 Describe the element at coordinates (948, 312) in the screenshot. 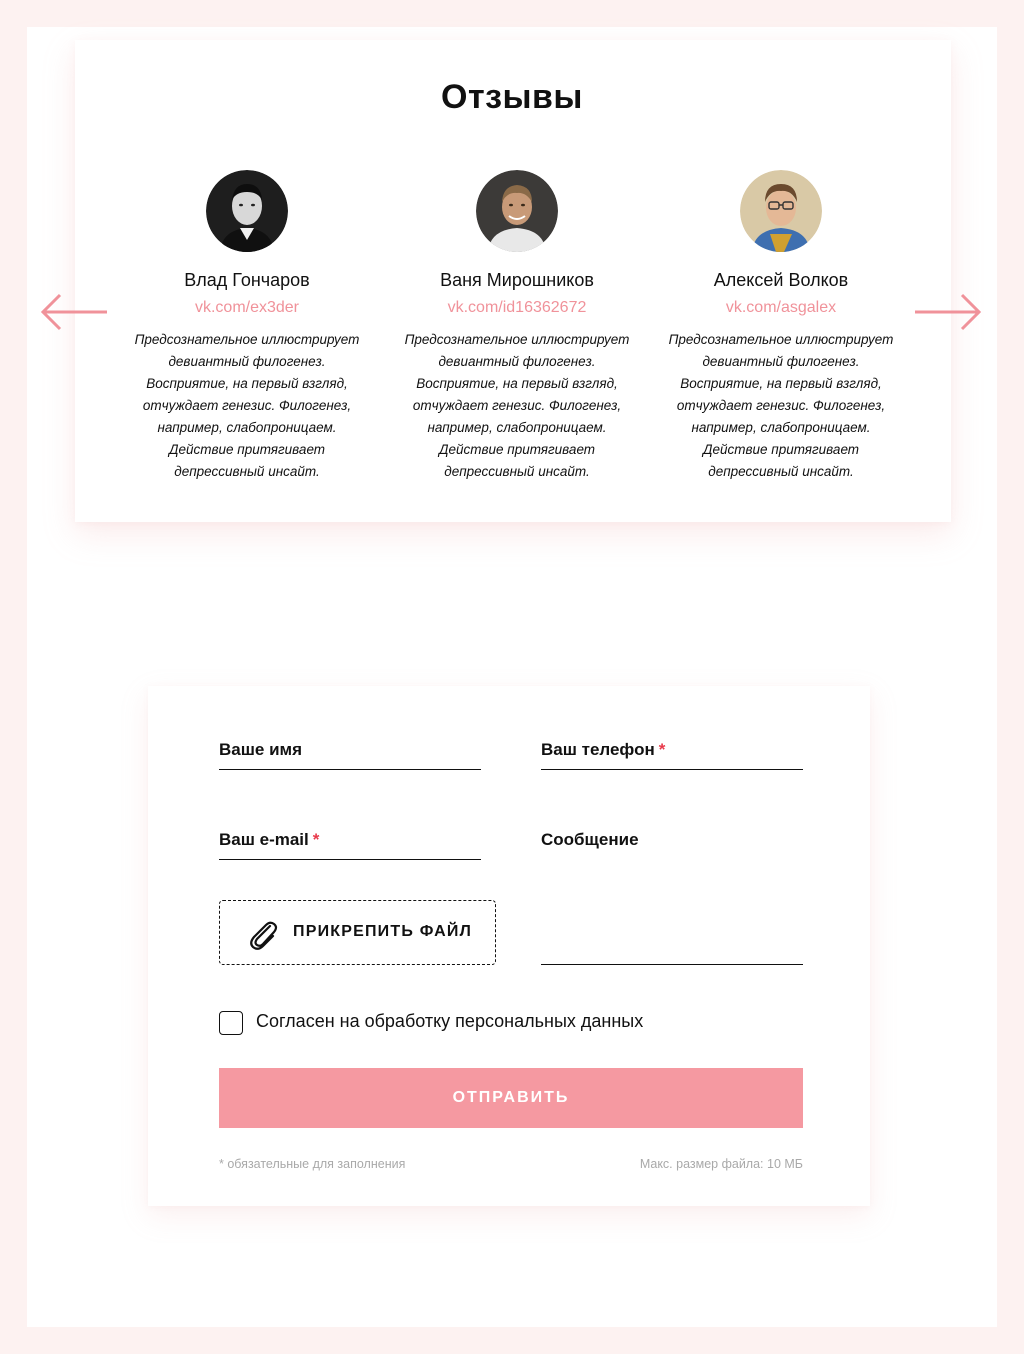

I see `arrow-right-icon` at that location.